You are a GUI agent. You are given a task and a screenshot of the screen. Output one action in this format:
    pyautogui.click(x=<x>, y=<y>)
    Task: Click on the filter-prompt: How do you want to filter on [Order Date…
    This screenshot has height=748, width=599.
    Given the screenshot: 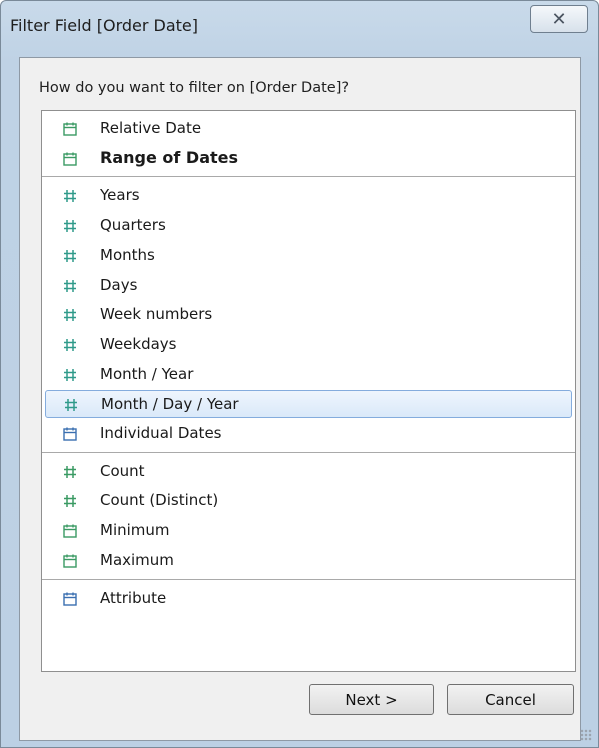 What is the action you would take?
    pyautogui.click(x=194, y=88)
    